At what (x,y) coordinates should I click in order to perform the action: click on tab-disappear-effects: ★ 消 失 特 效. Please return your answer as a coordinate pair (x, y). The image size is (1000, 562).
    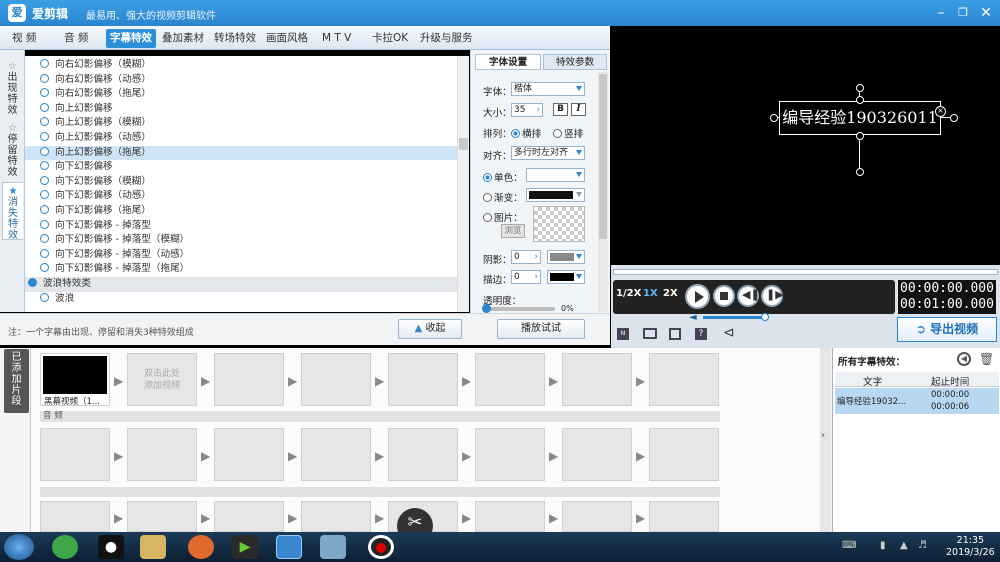
    Looking at the image, I should click on (12, 211).